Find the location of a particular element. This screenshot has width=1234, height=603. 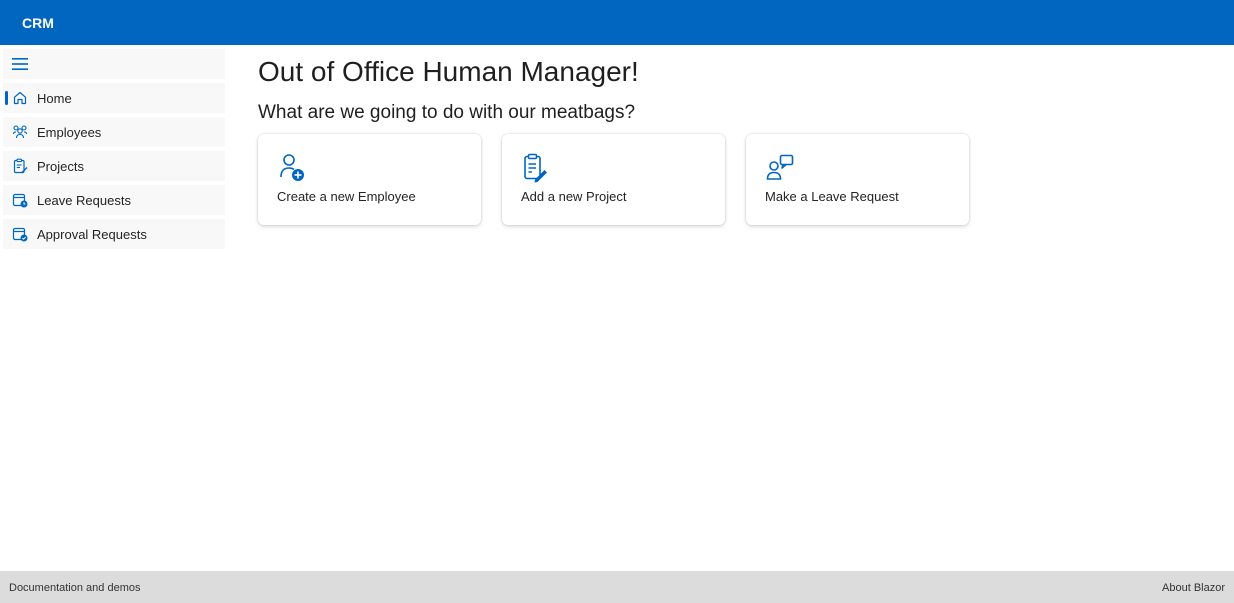

sidebar-item-label: Employees is located at coordinates (69, 132).